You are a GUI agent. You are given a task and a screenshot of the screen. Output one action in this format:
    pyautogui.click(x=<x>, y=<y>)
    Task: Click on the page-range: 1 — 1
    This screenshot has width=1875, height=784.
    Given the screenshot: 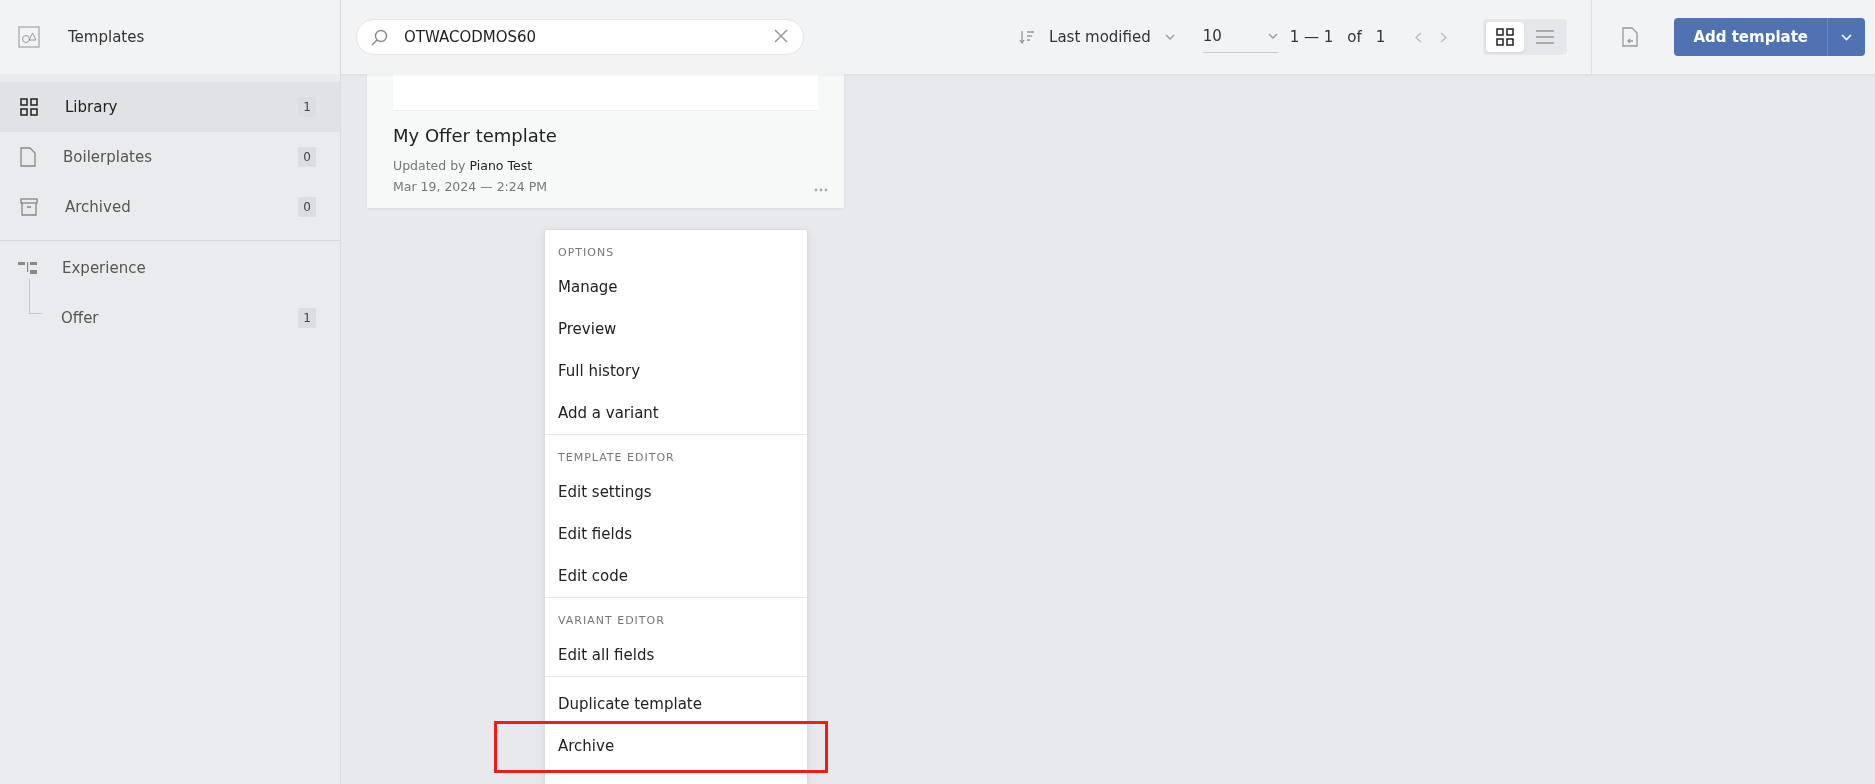 What is the action you would take?
    pyautogui.click(x=1311, y=37)
    